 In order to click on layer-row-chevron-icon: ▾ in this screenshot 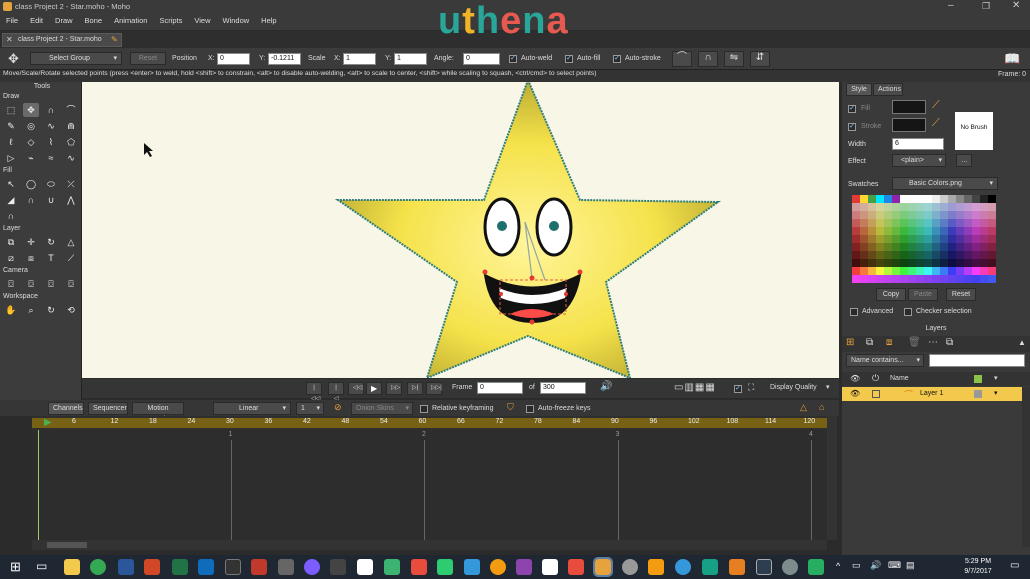, I will do `click(996, 393)`.